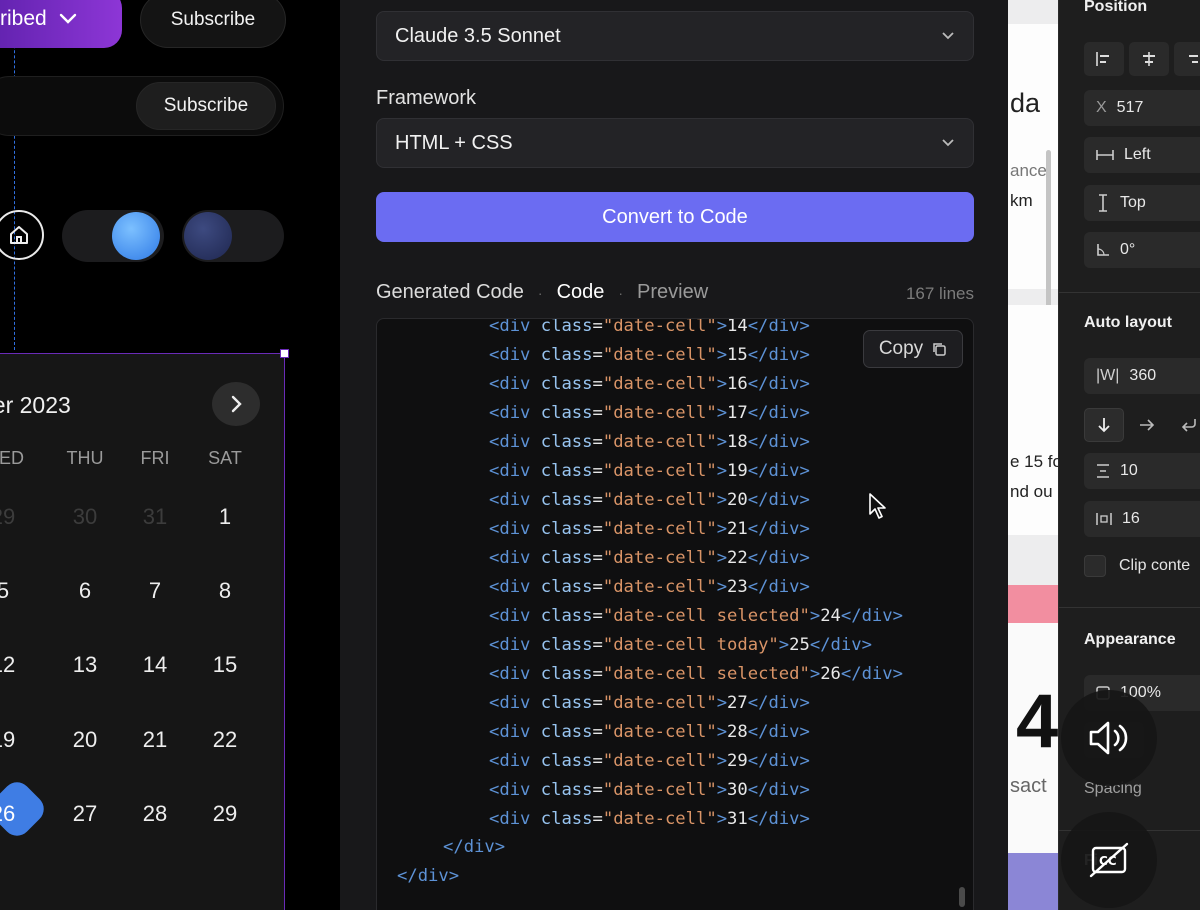 This screenshot has width=1200, height=910. I want to click on gap-value: 10, so click(1129, 470).